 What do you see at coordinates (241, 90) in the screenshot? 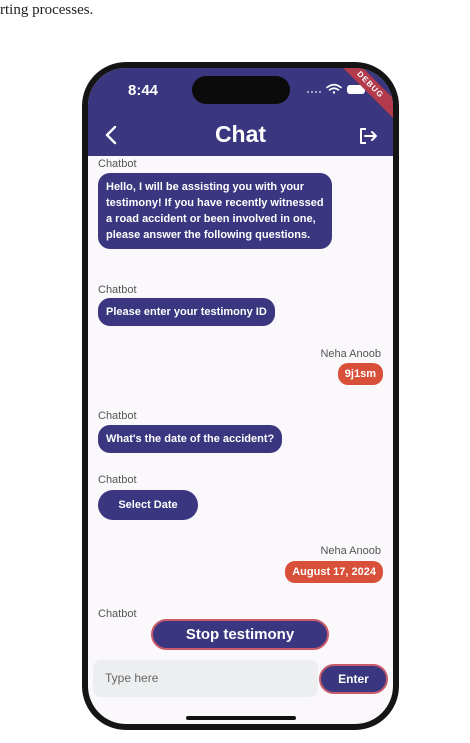
I see `dynamic-island` at bounding box center [241, 90].